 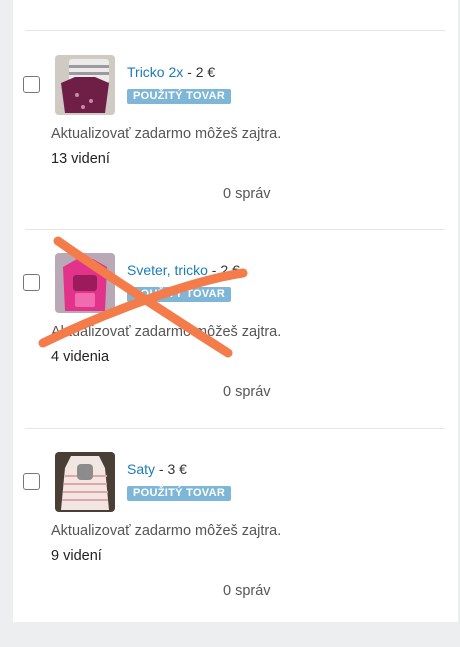 I want to click on listing-title-row: Saty - 3 €, so click(x=157, y=469).